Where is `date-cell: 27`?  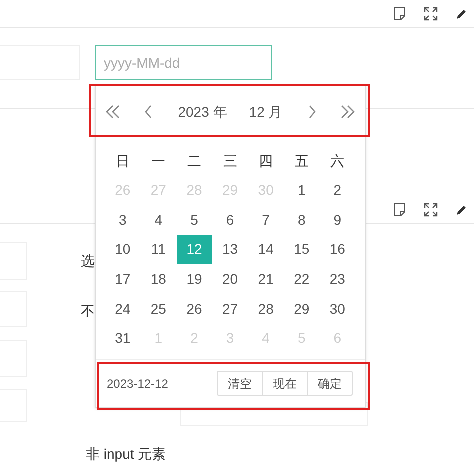
date-cell: 27 is located at coordinates (230, 309).